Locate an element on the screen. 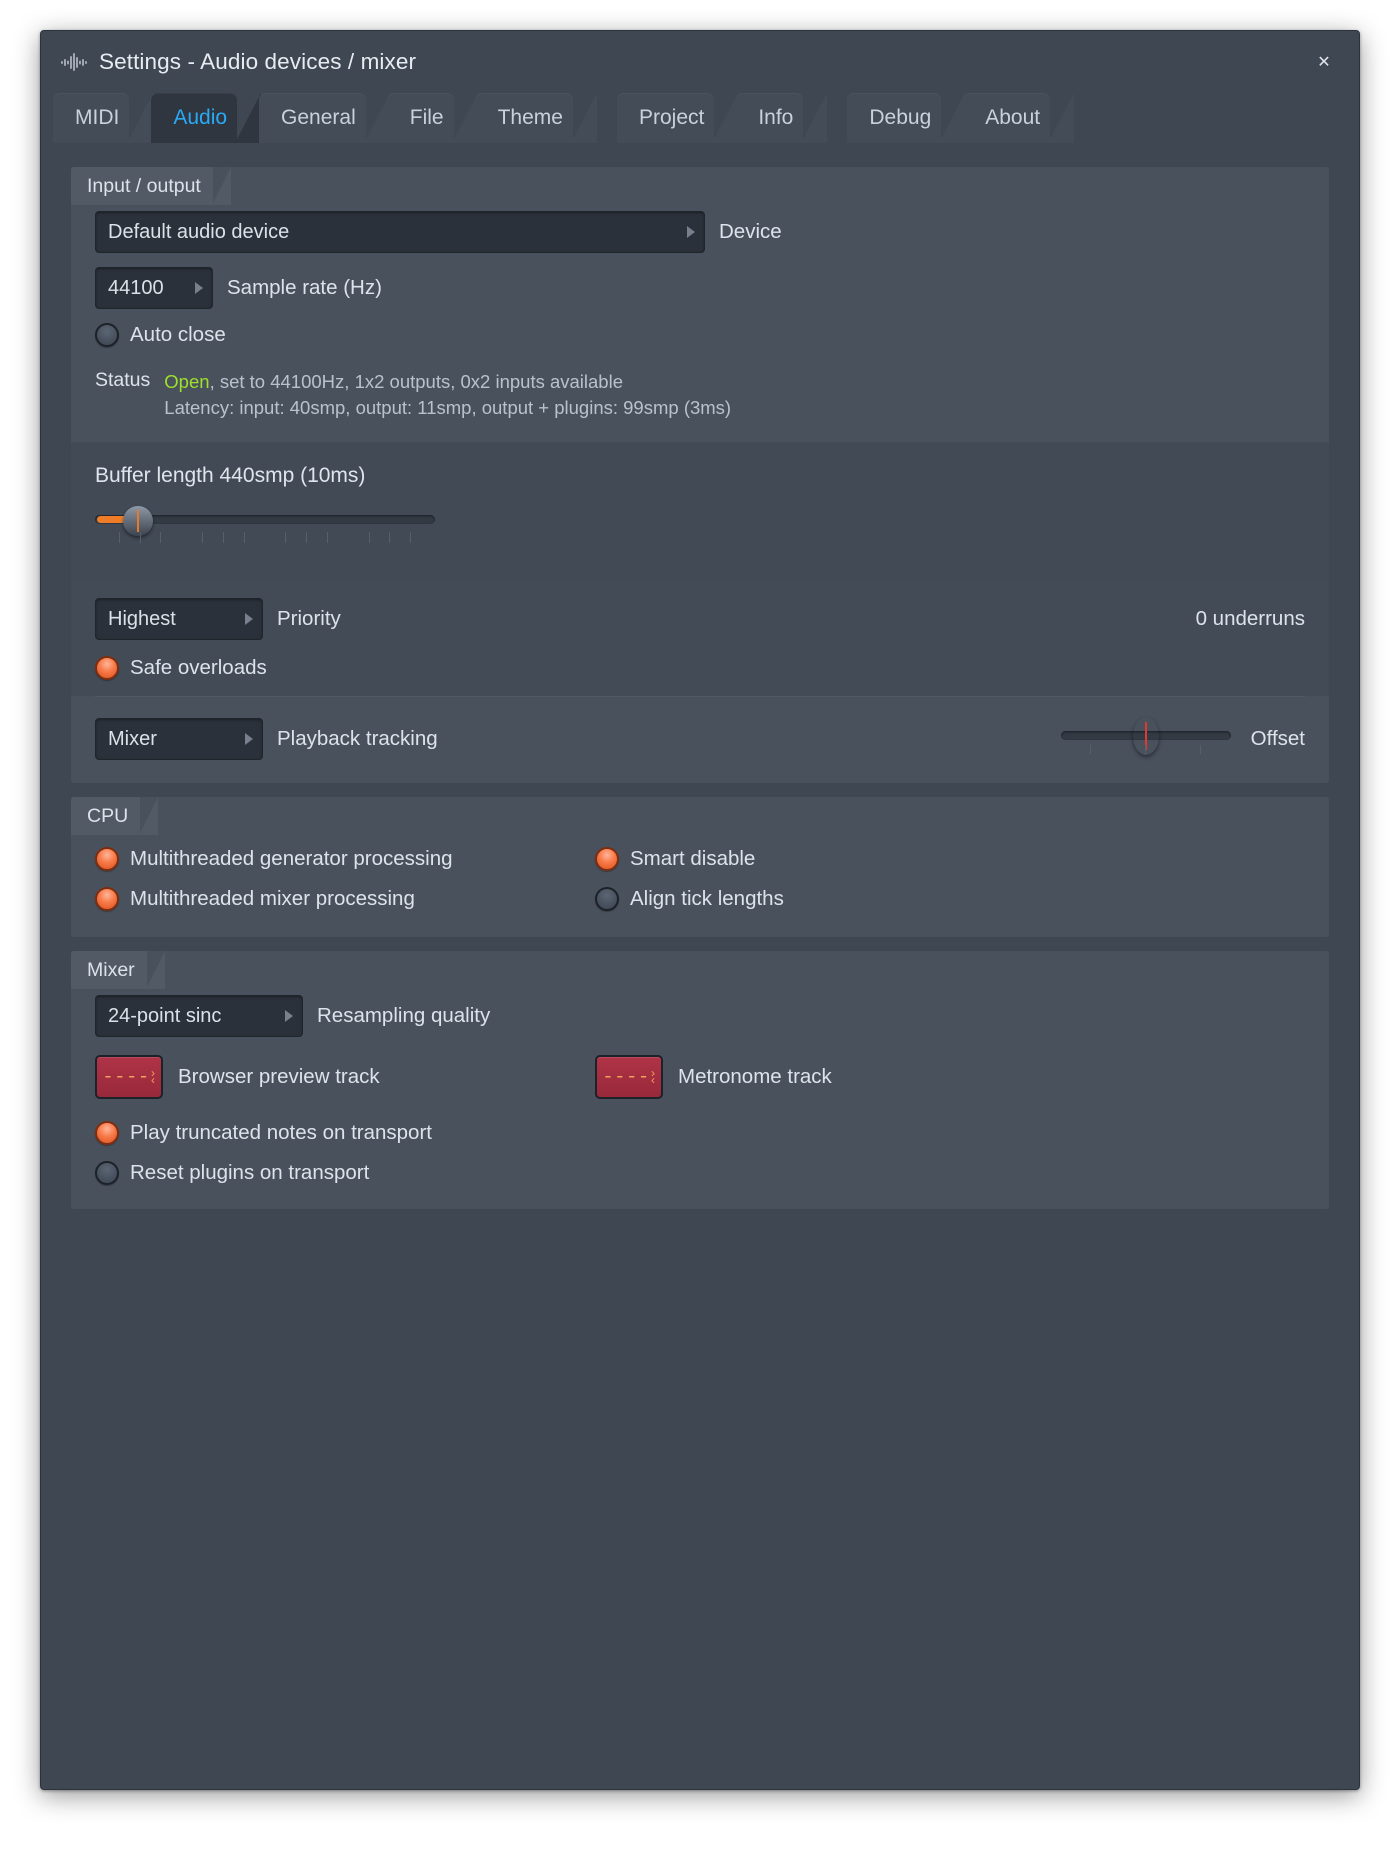 The height and width of the screenshot is (1855, 1400). priority-select: Highest is located at coordinates (179, 619).